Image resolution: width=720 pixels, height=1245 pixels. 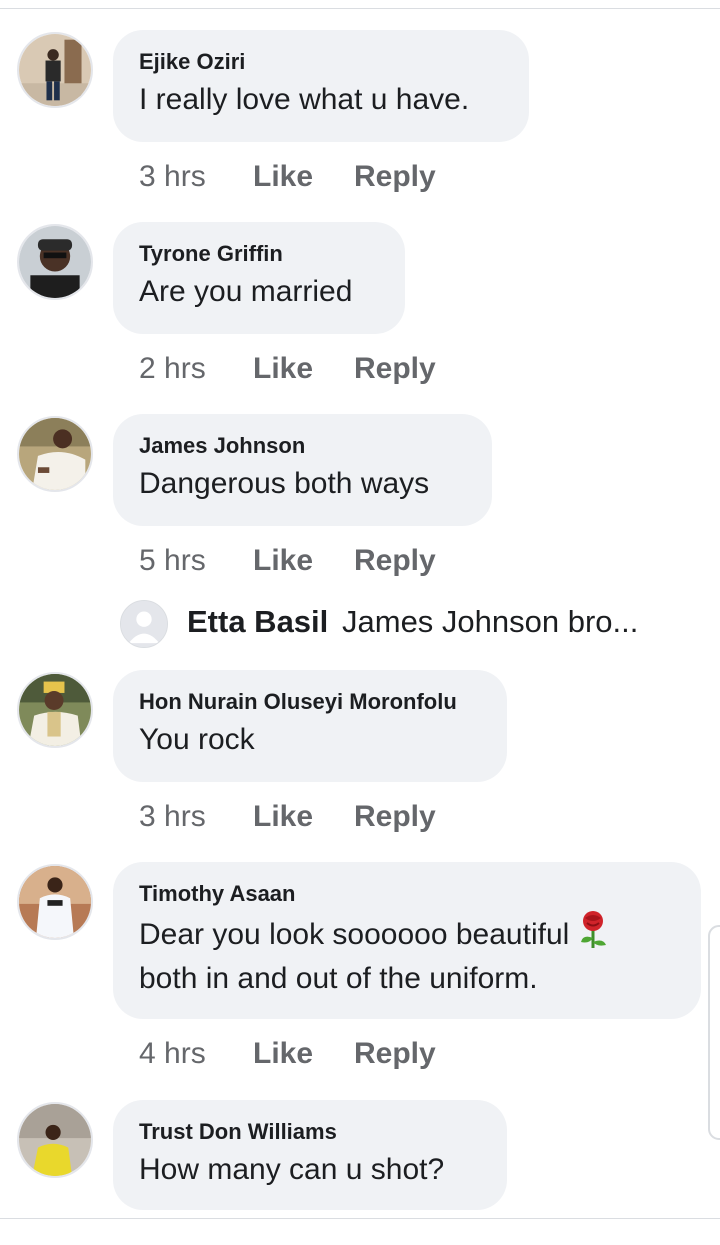 I want to click on comment-bubble: James Johnson Dangerous both ways, so click(x=302, y=470).